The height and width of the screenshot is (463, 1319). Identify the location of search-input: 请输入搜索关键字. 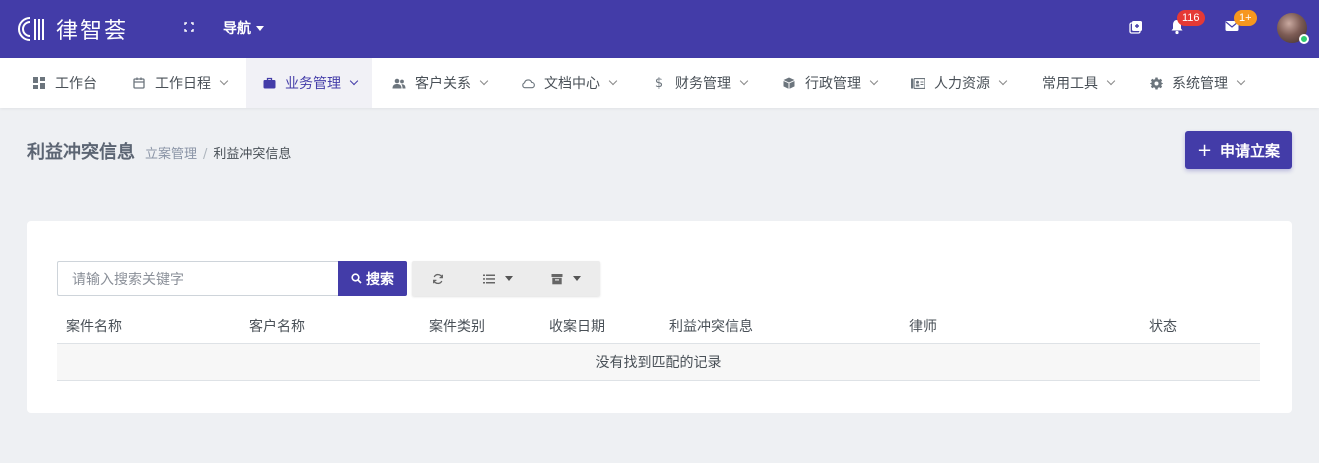
(197, 278).